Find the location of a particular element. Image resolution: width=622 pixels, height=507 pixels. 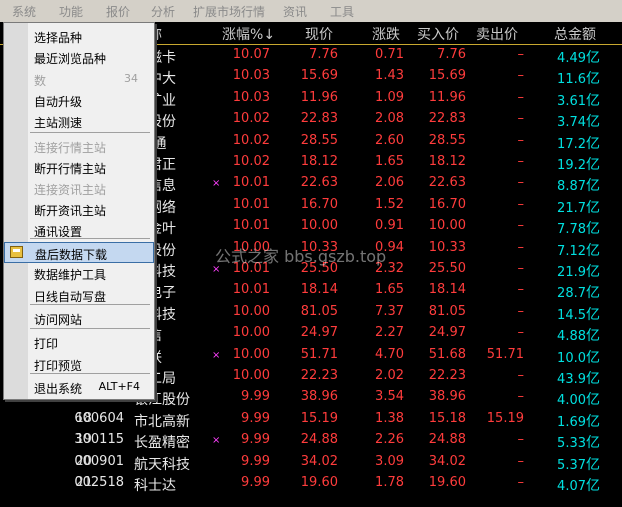

menu-item-6: 断开行情主站 is located at coordinates (79, 167).